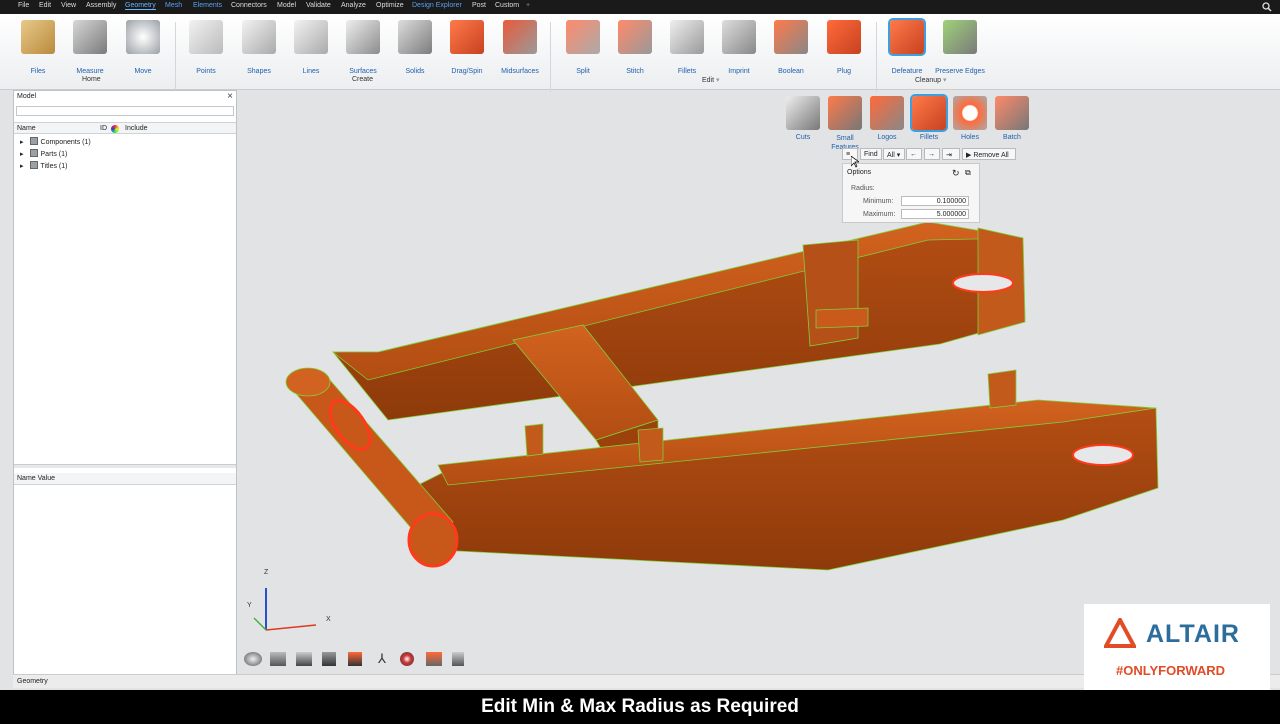 Image resolution: width=1280 pixels, height=724 pixels. What do you see at coordinates (528, 5) in the screenshot?
I see `add-ribbon-icon: +` at bounding box center [528, 5].